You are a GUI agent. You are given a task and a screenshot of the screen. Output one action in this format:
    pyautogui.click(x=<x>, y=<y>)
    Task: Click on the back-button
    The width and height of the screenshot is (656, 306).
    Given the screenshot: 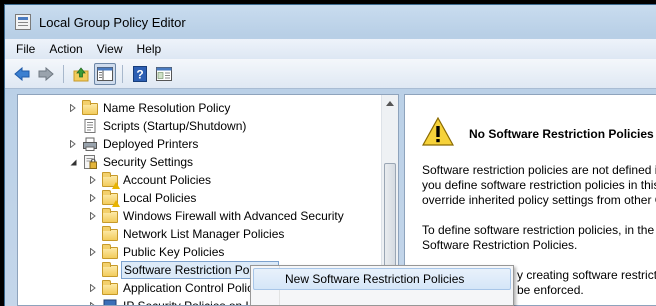 What is the action you would take?
    pyautogui.click(x=22, y=74)
    